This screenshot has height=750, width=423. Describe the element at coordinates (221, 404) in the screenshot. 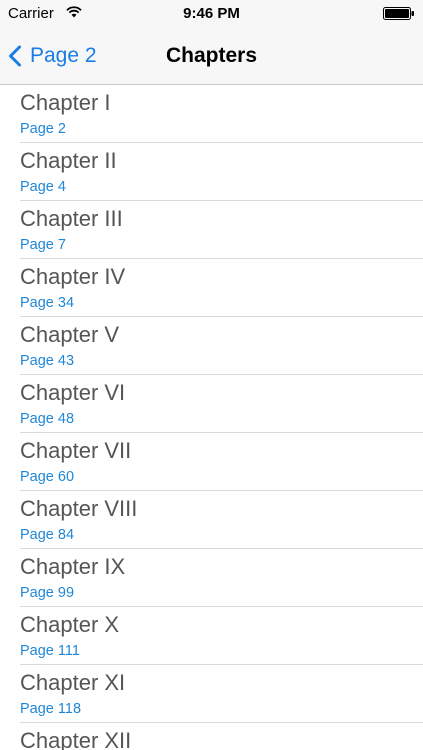

I see `chapter-row: Chapter VI Page 48` at that location.